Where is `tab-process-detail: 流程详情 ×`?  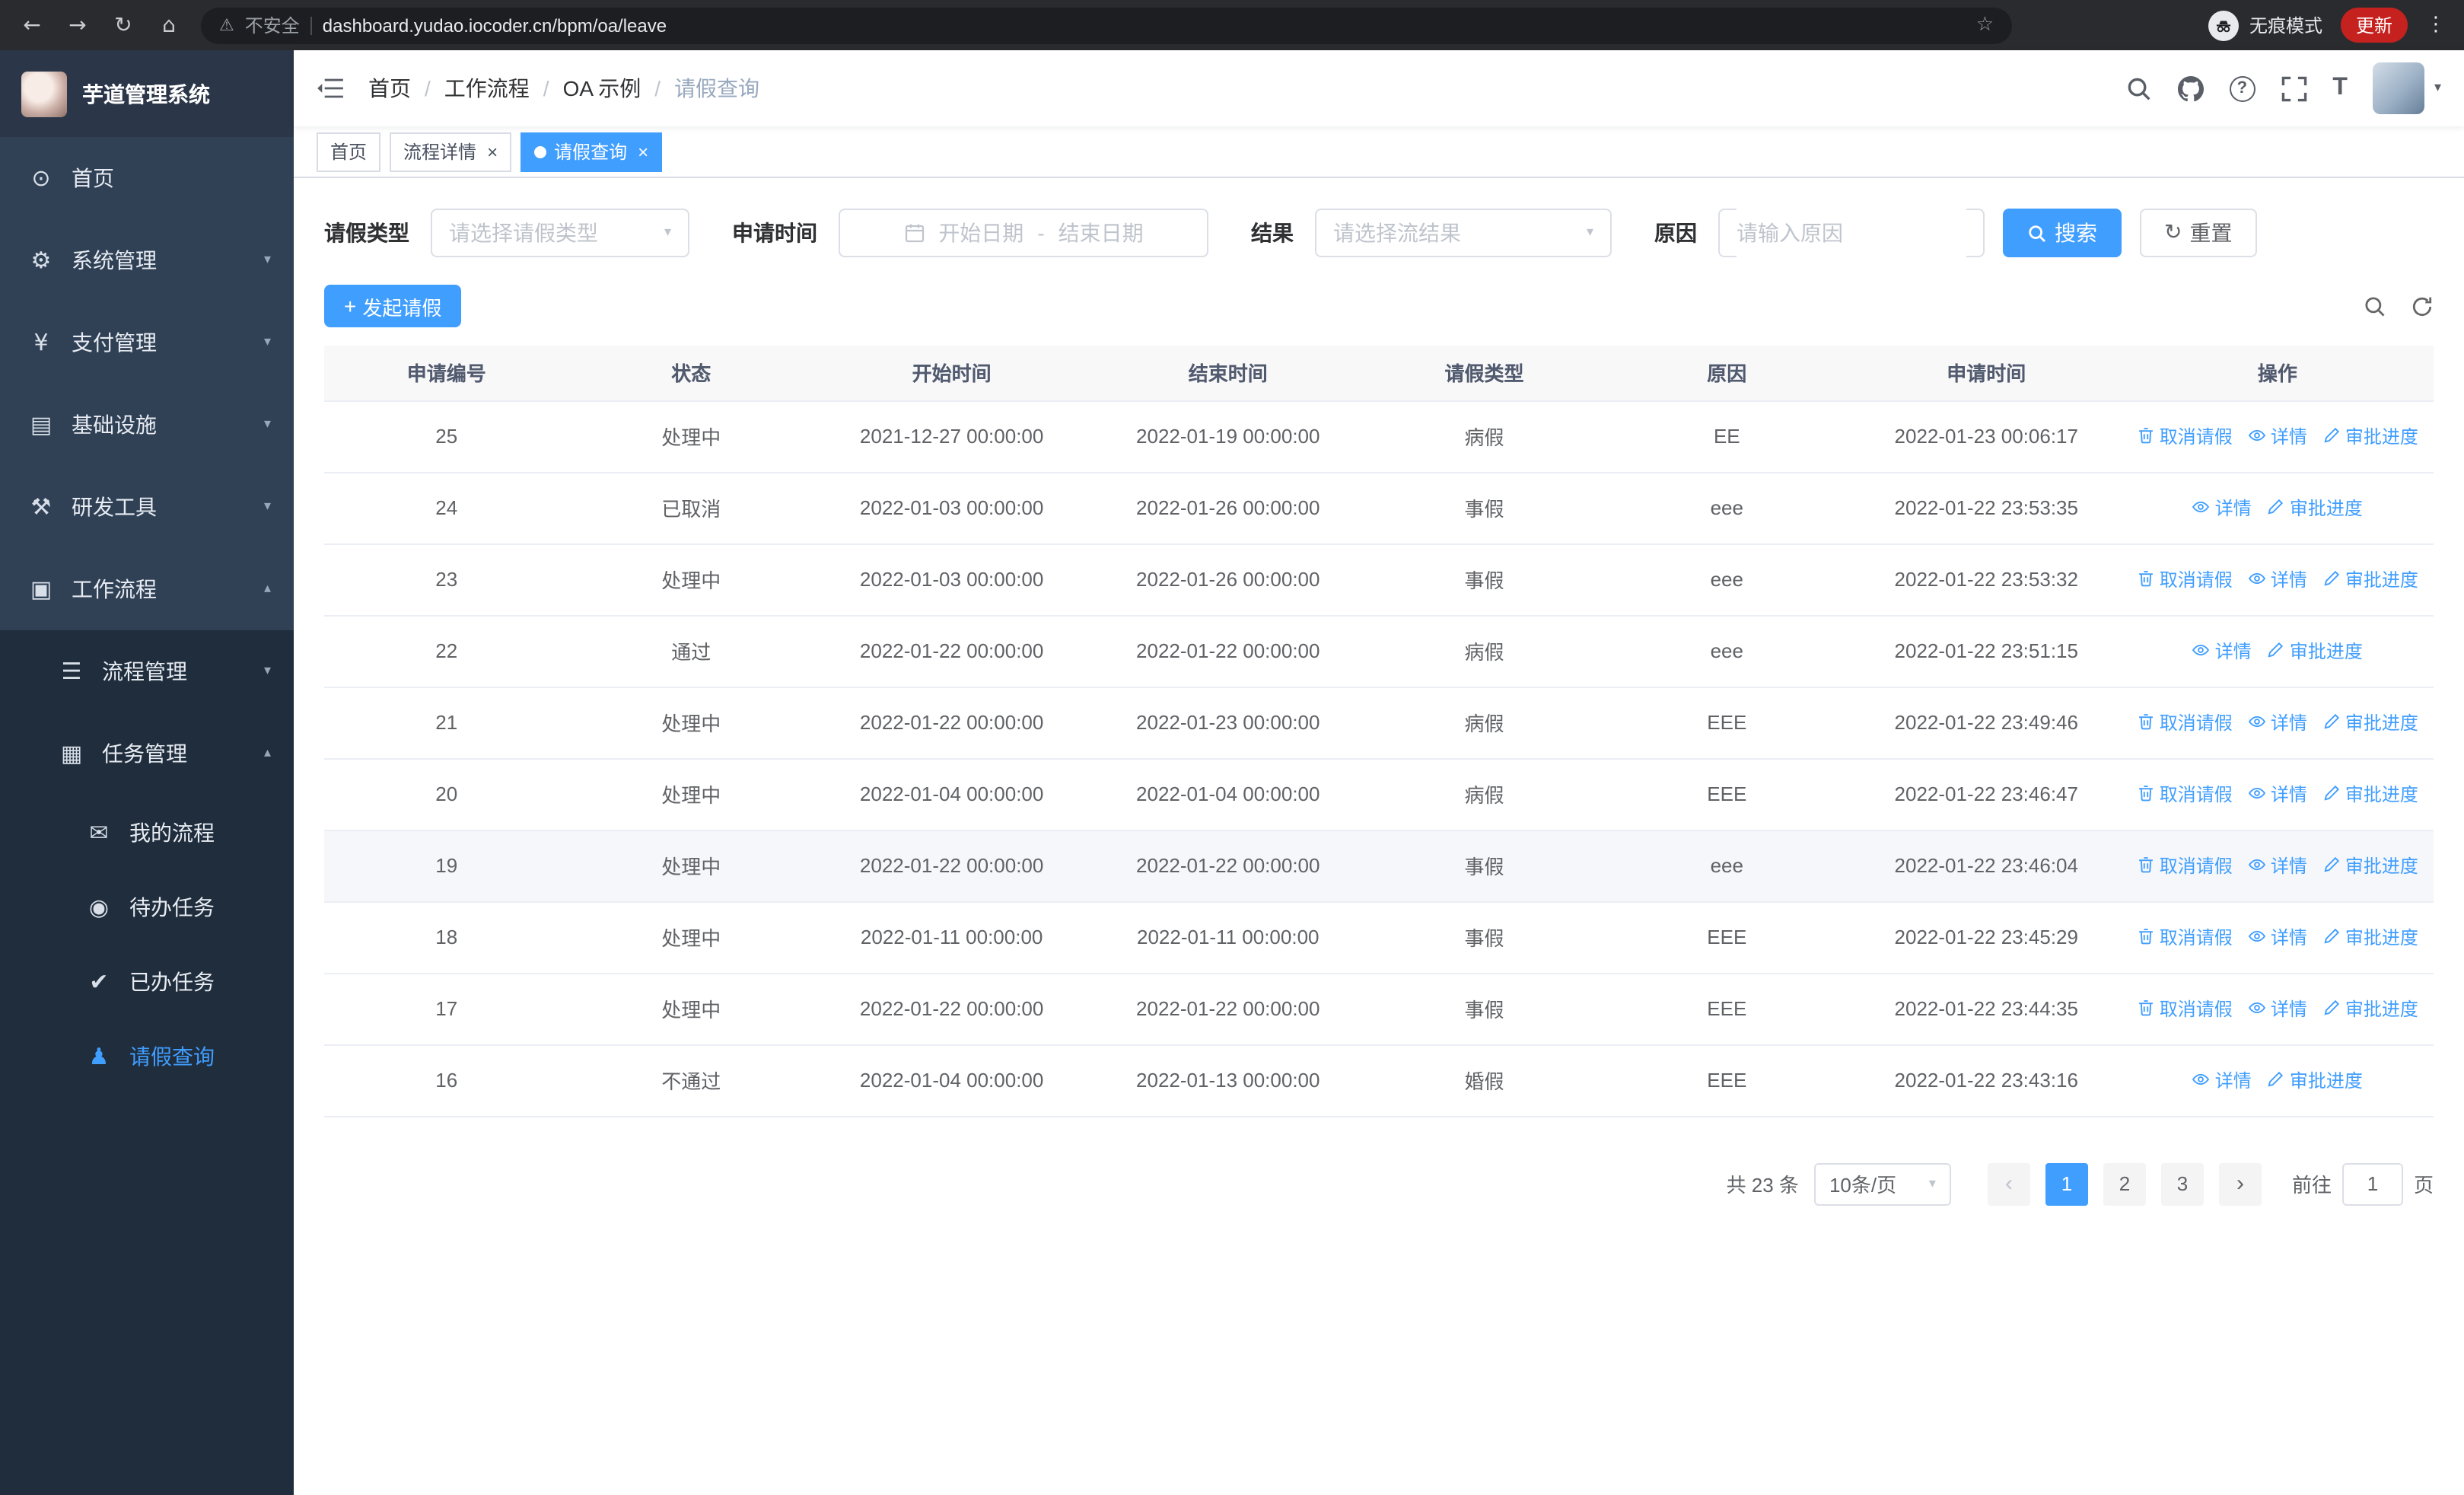
tab-process-detail: 流程详情 × is located at coordinates (451, 151).